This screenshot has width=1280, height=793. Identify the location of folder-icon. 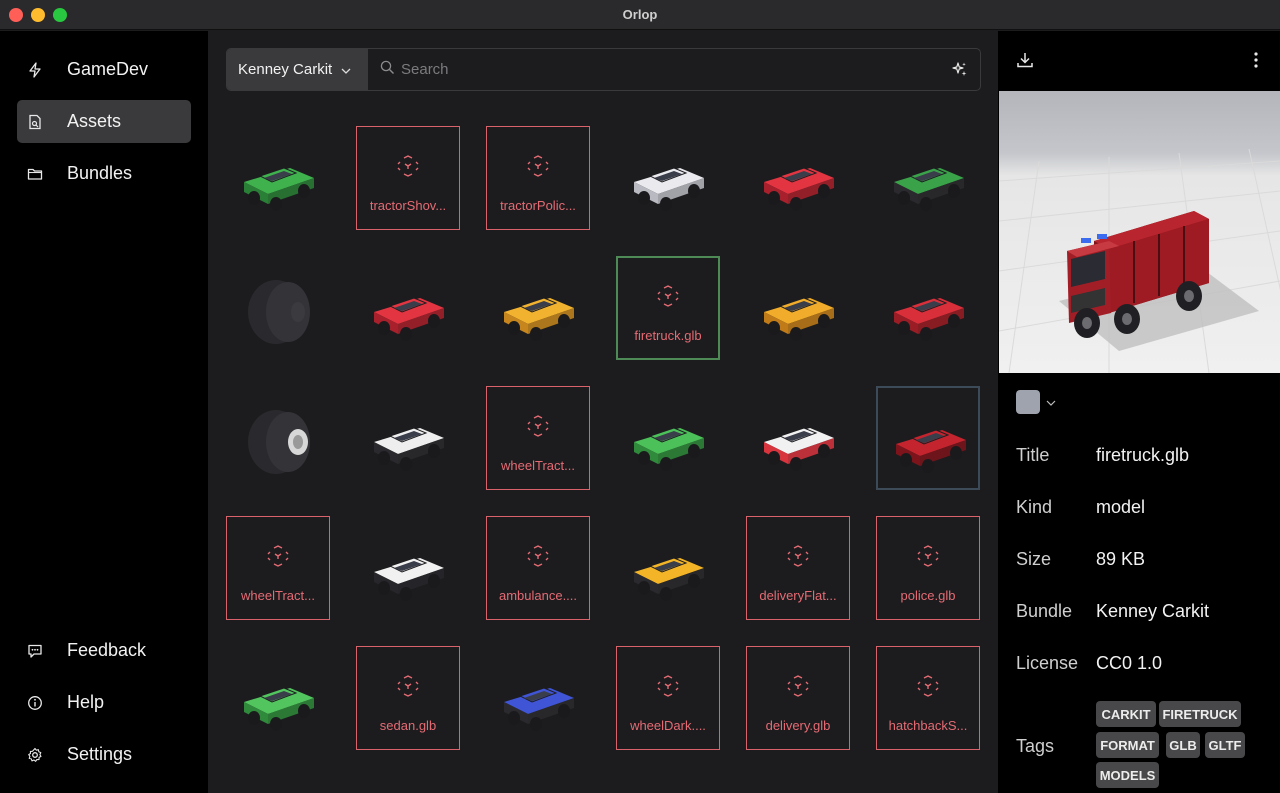
(35, 174).